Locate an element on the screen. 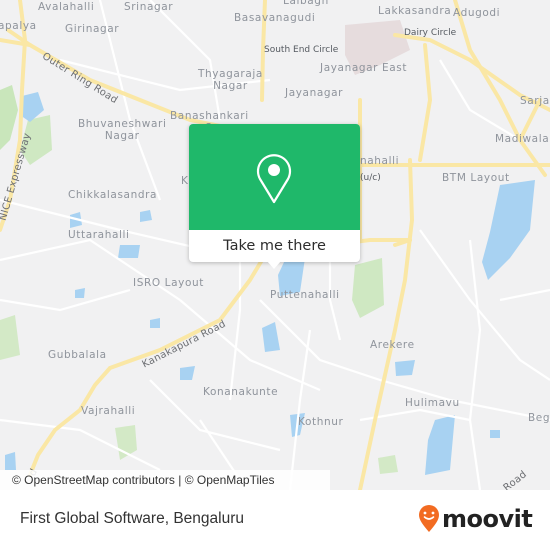  place-label: Bhuvaneshwari Nagar is located at coordinates (122, 130).